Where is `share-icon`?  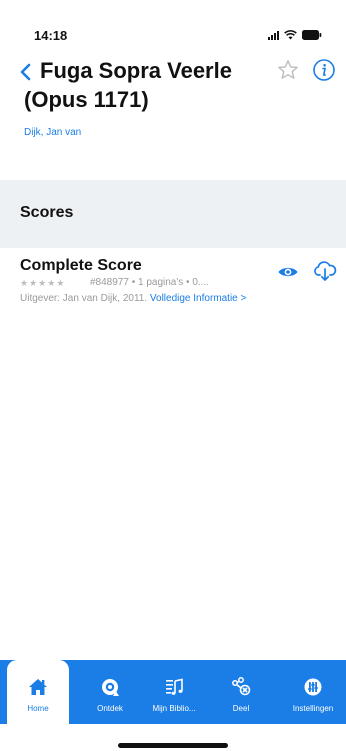
share-icon is located at coordinates (241, 687).